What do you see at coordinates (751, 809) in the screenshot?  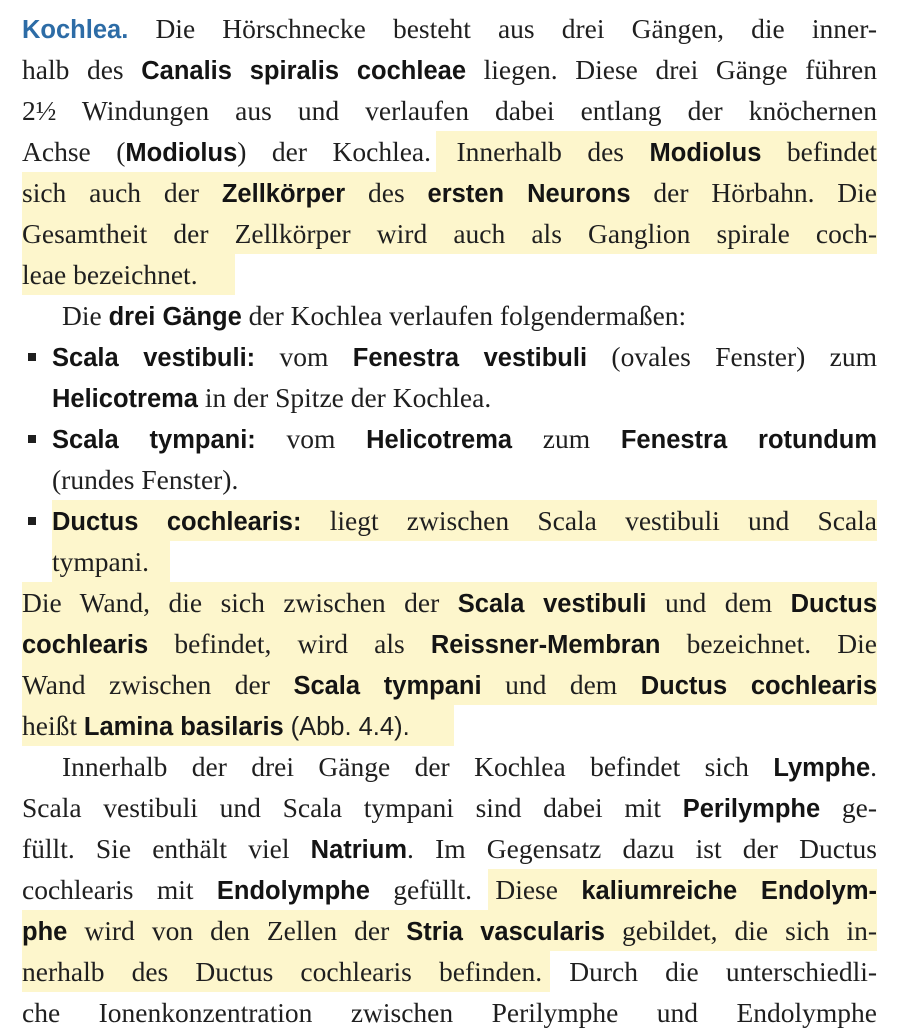 I see `bold-term: Perilymphe` at bounding box center [751, 809].